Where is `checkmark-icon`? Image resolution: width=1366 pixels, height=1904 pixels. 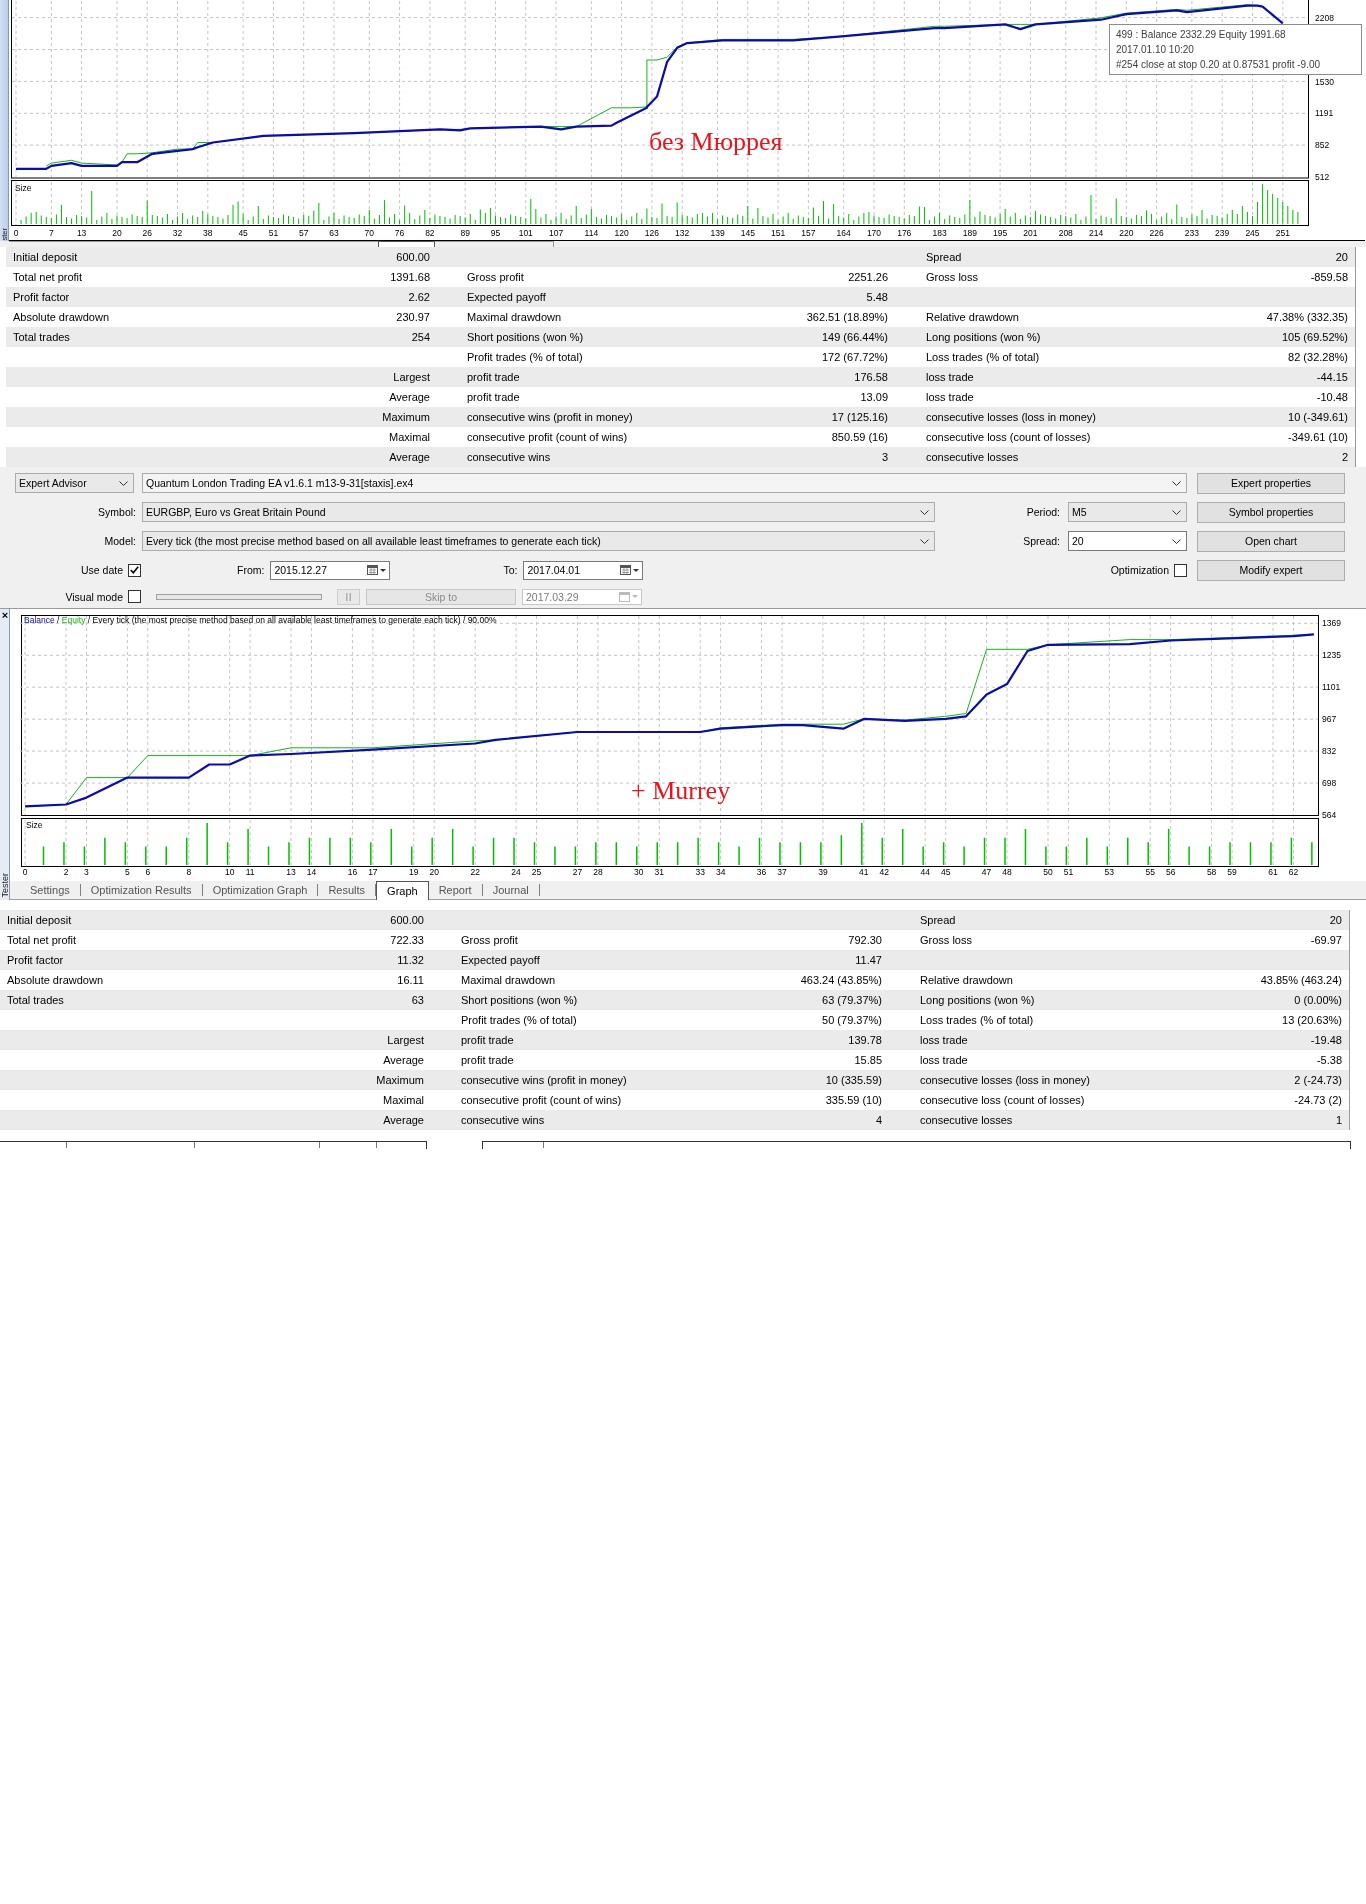 checkmark-icon is located at coordinates (134, 570).